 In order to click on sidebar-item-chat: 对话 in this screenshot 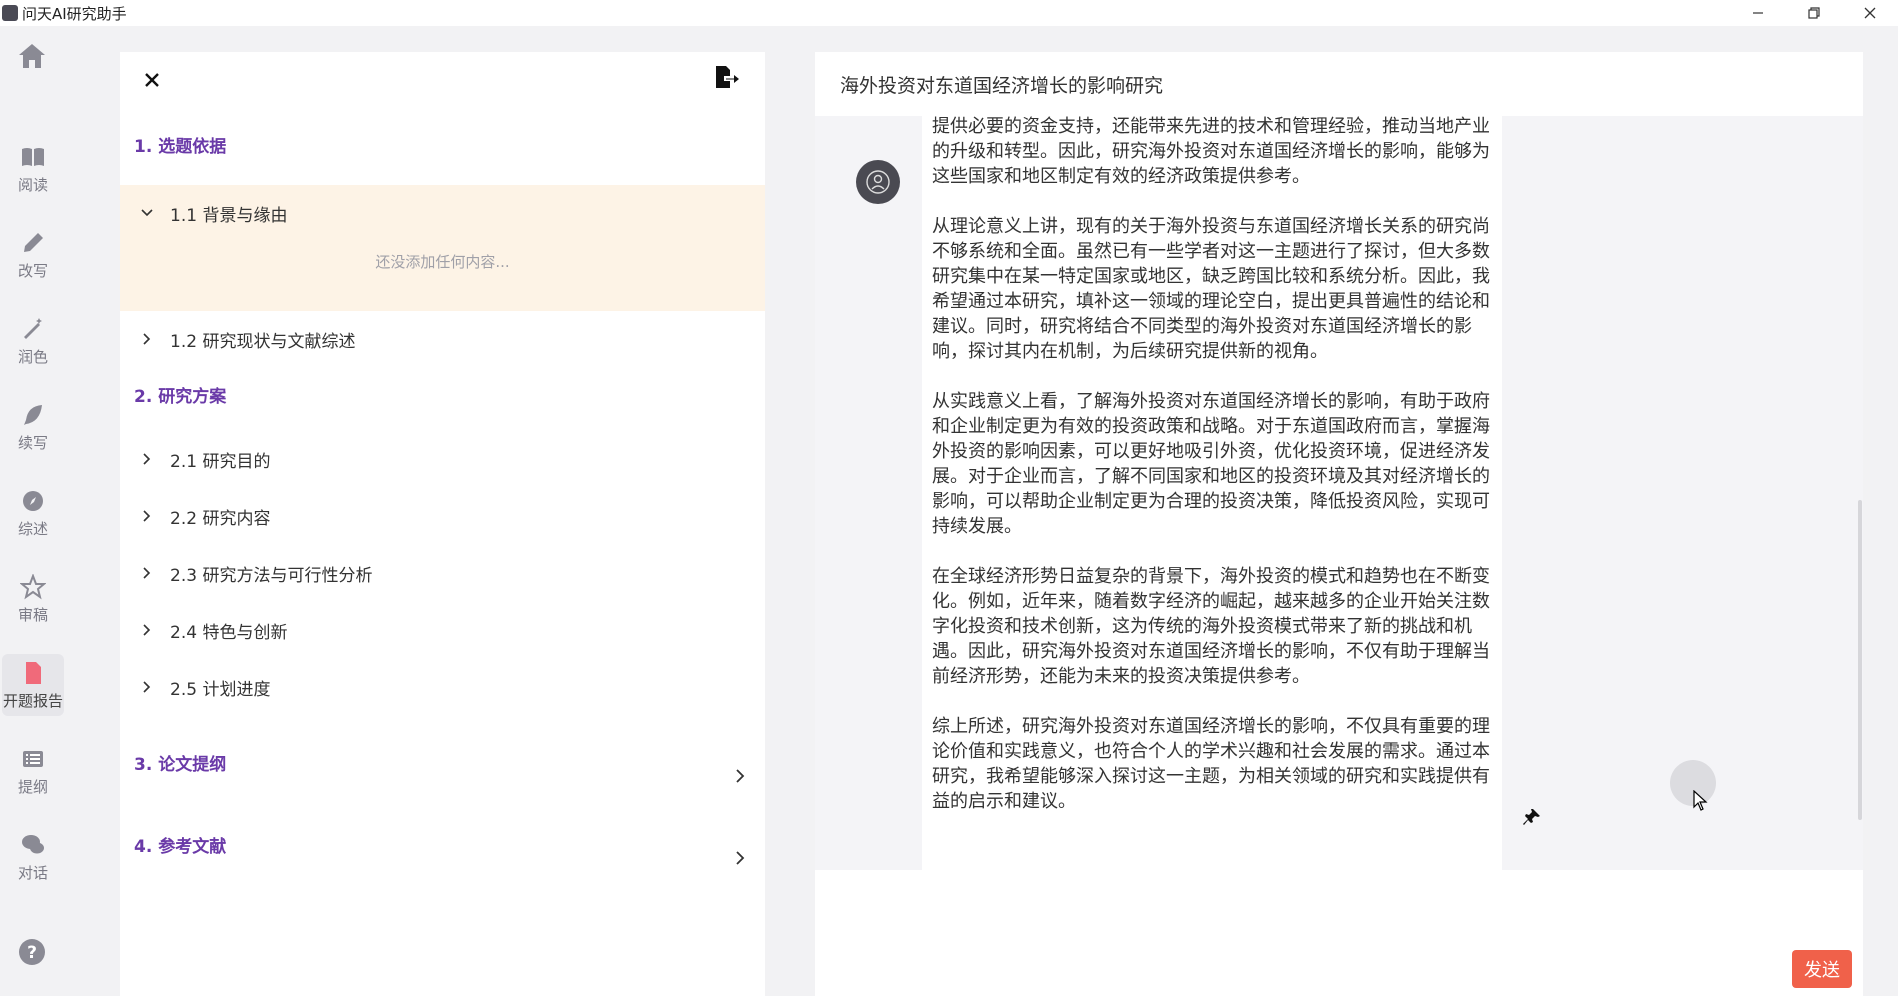, I will do `click(33, 857)`.